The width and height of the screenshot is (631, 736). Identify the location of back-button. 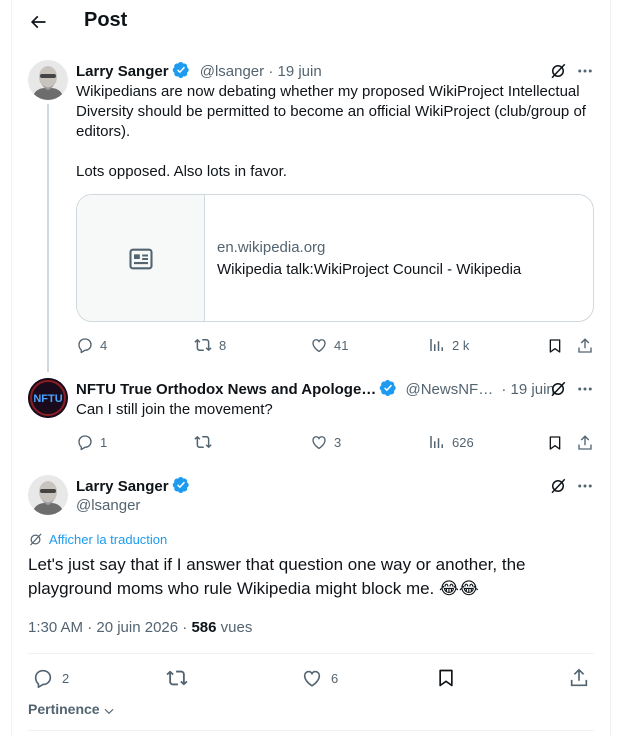
(38, 22).